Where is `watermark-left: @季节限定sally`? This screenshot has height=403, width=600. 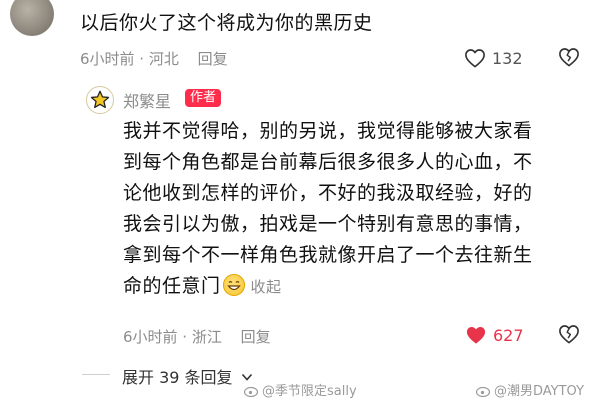
watermark-left: @季节限定sally is located at coordinates (300, 389).